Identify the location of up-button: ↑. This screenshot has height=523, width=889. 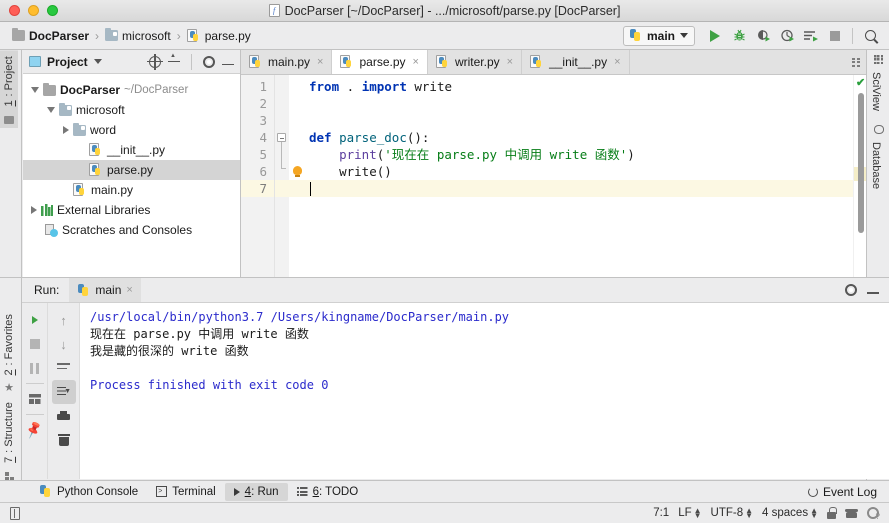
(64, 320).